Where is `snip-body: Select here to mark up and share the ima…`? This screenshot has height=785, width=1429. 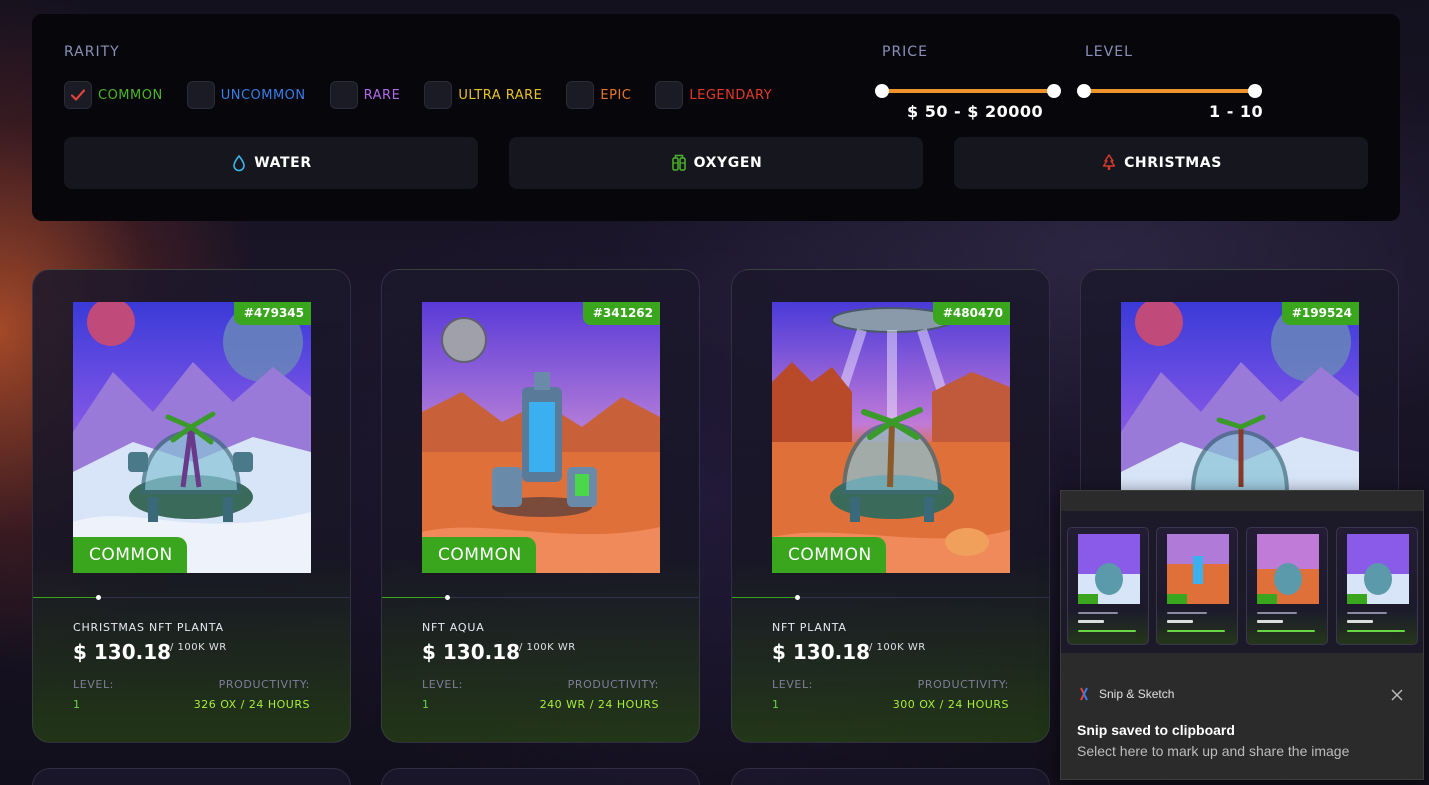 snip-body: Select here to mark up and share the ima… is located at coordinates (1213, 751).